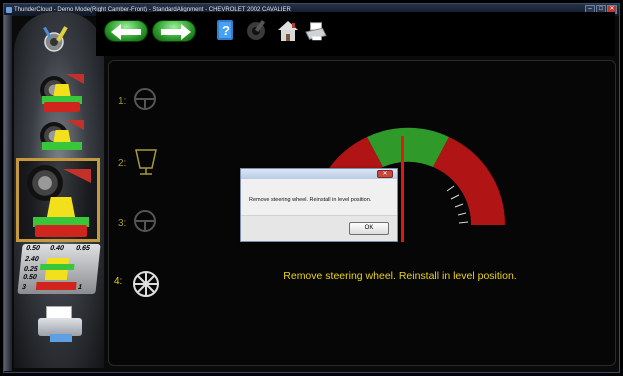 The height and width of the screenshot is (376, 623). I want to click on spec-axle-icon, so click(57, 267).